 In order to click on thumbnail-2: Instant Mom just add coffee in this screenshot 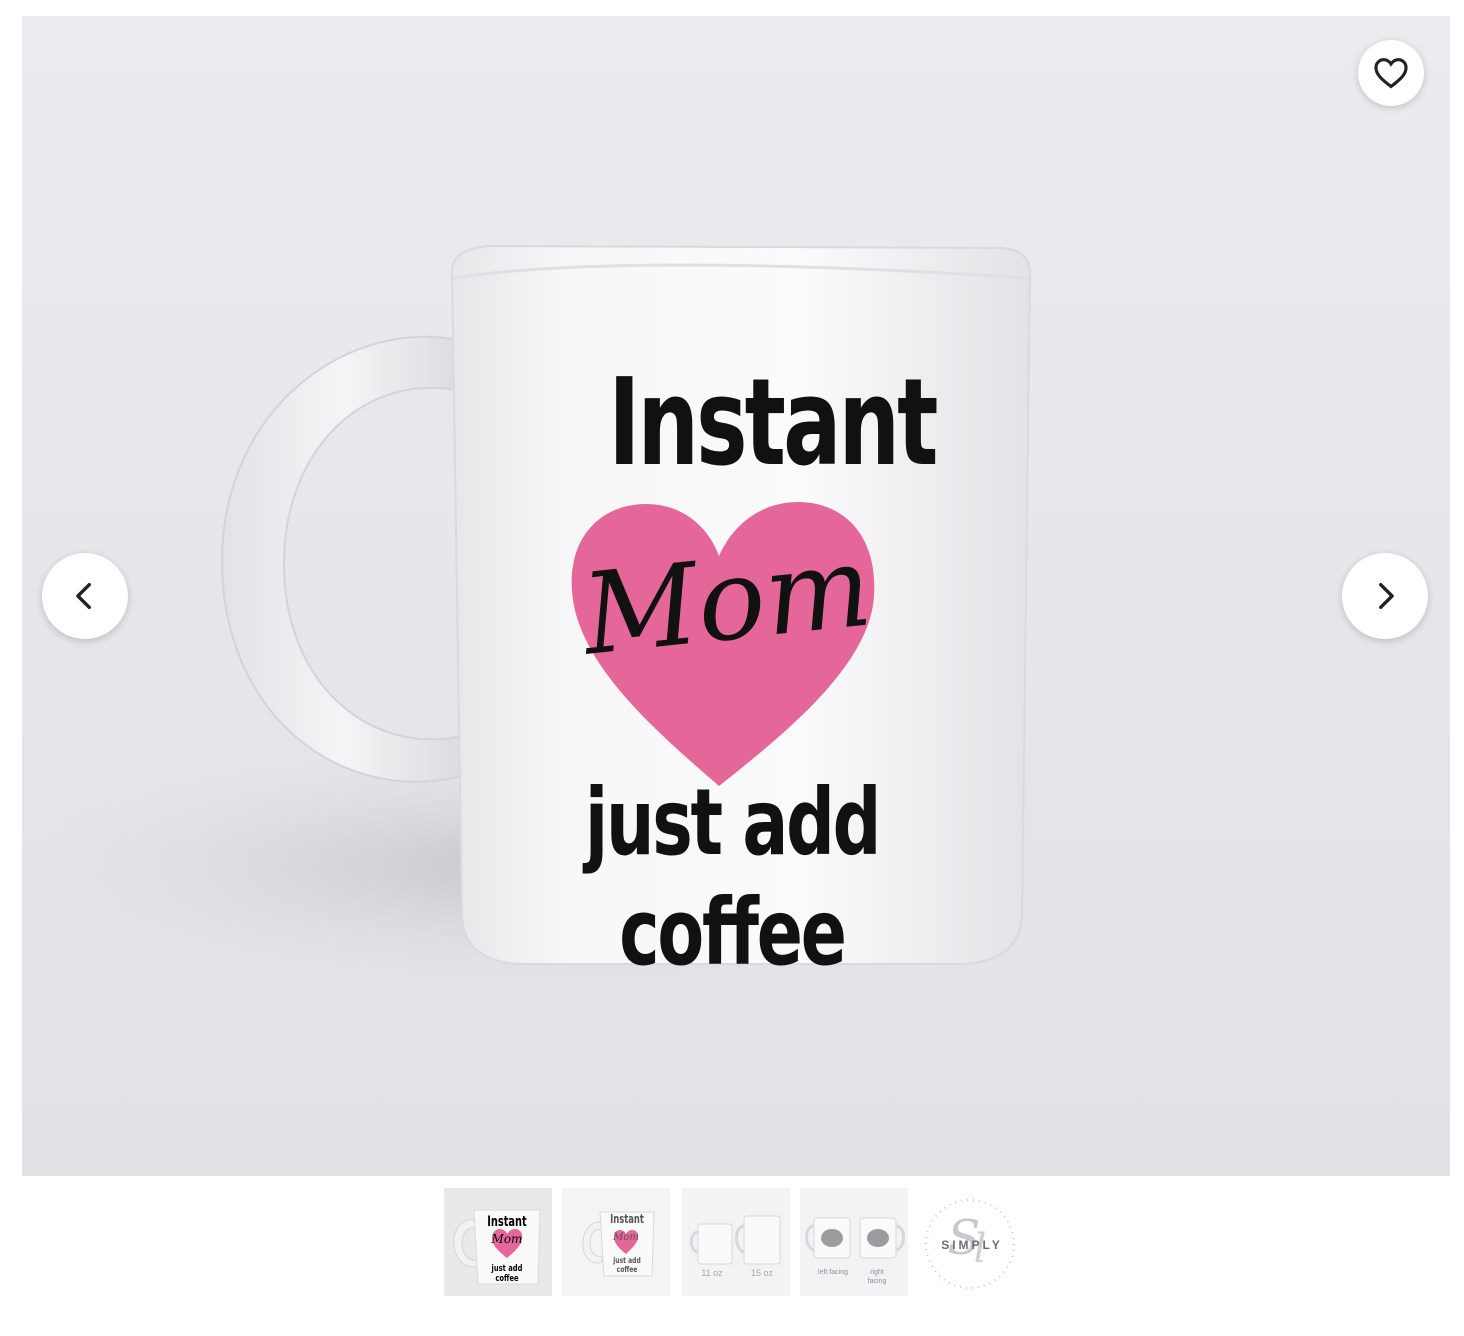, I will do `click(616, 1242)`.